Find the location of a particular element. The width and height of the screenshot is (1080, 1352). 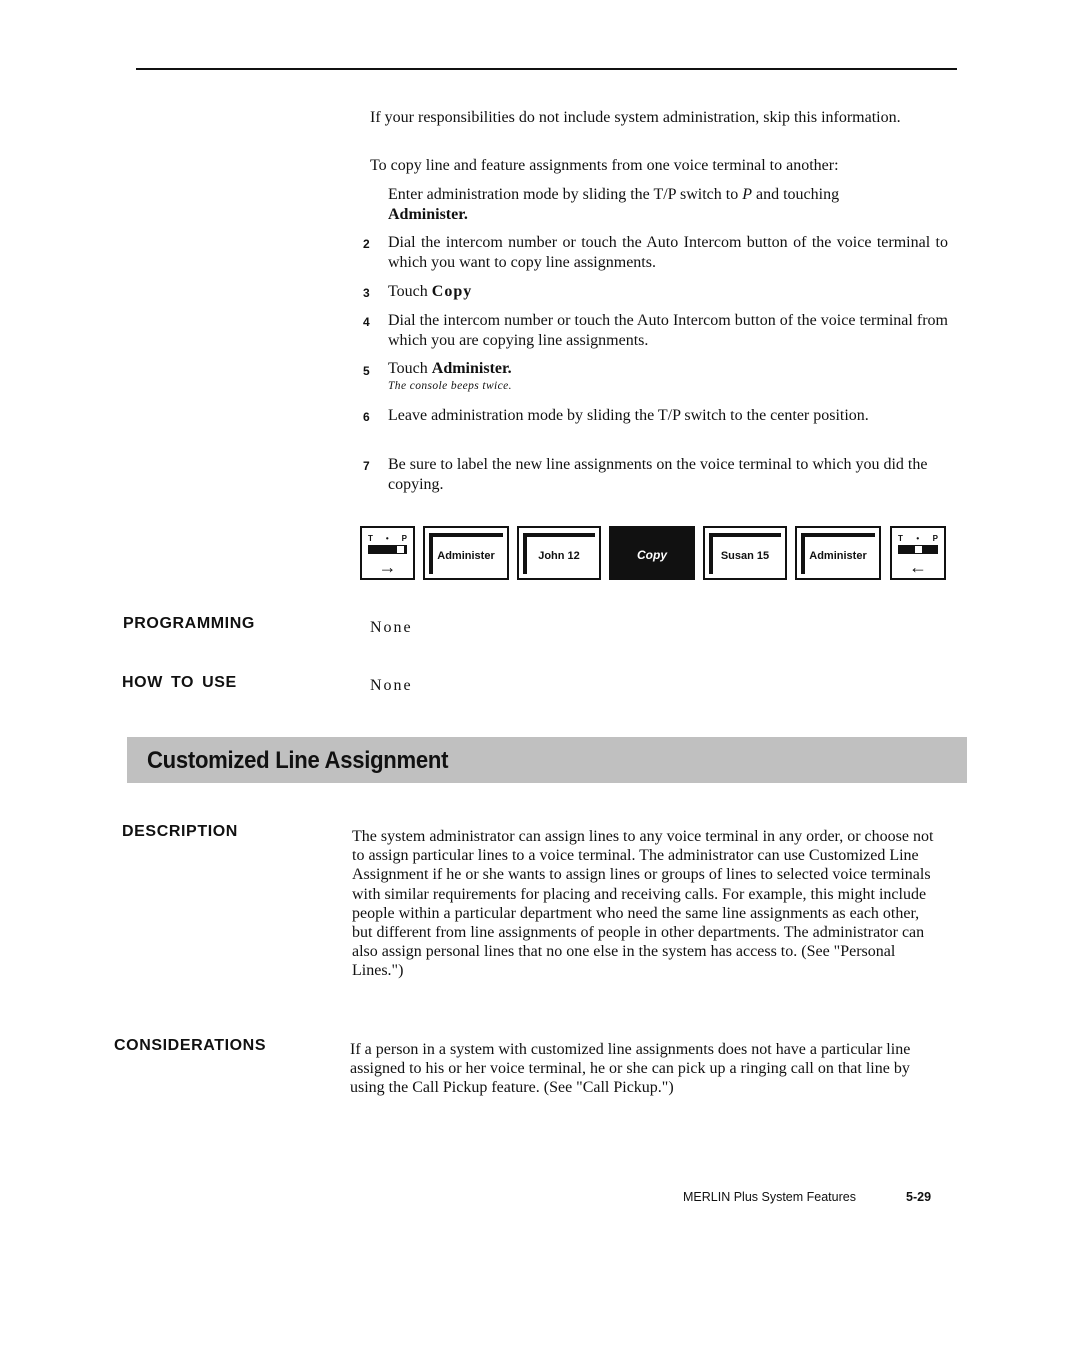

step-3-text: Touch is located at coordinates (410, 291).